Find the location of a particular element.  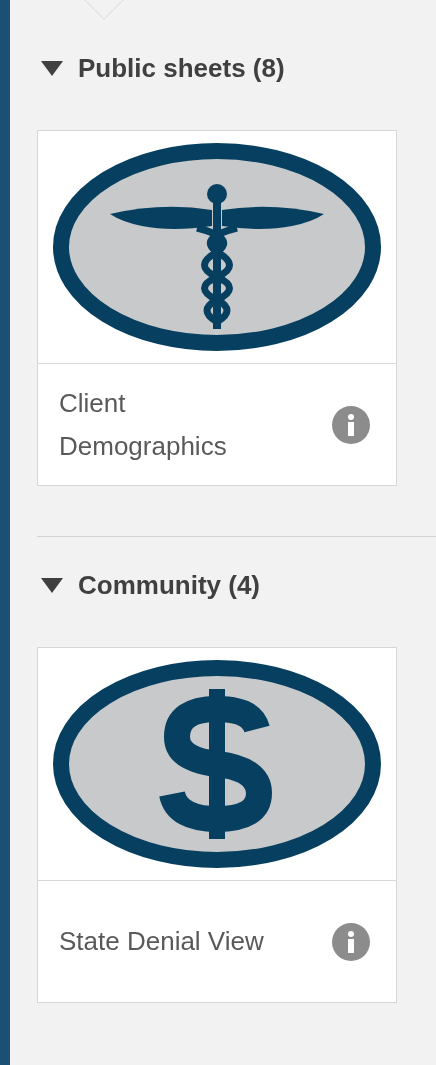

caduceus-icon is located at coordinates (217, 247).